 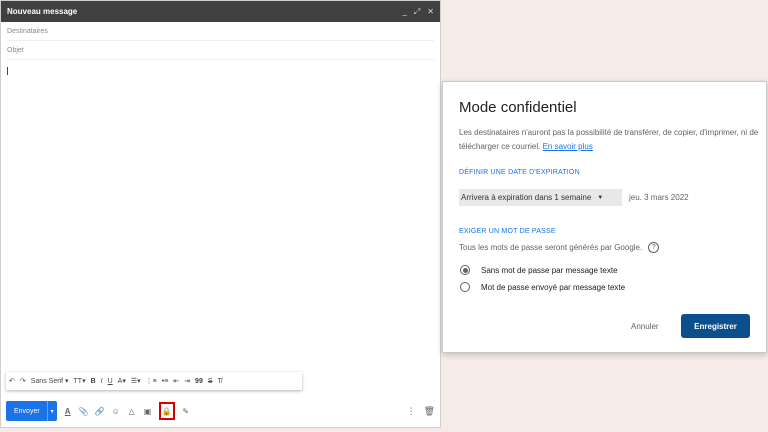 I want to click on expand-icon: ⤢, so click(x=417, y=12).